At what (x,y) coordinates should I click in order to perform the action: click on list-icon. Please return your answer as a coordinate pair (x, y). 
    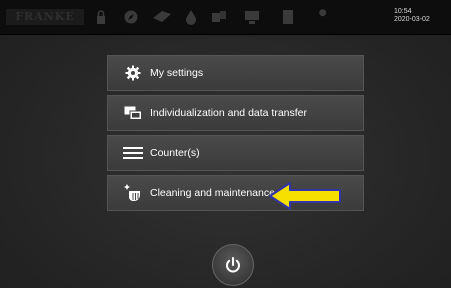
    Looking at the image, I should click on (133, 153).